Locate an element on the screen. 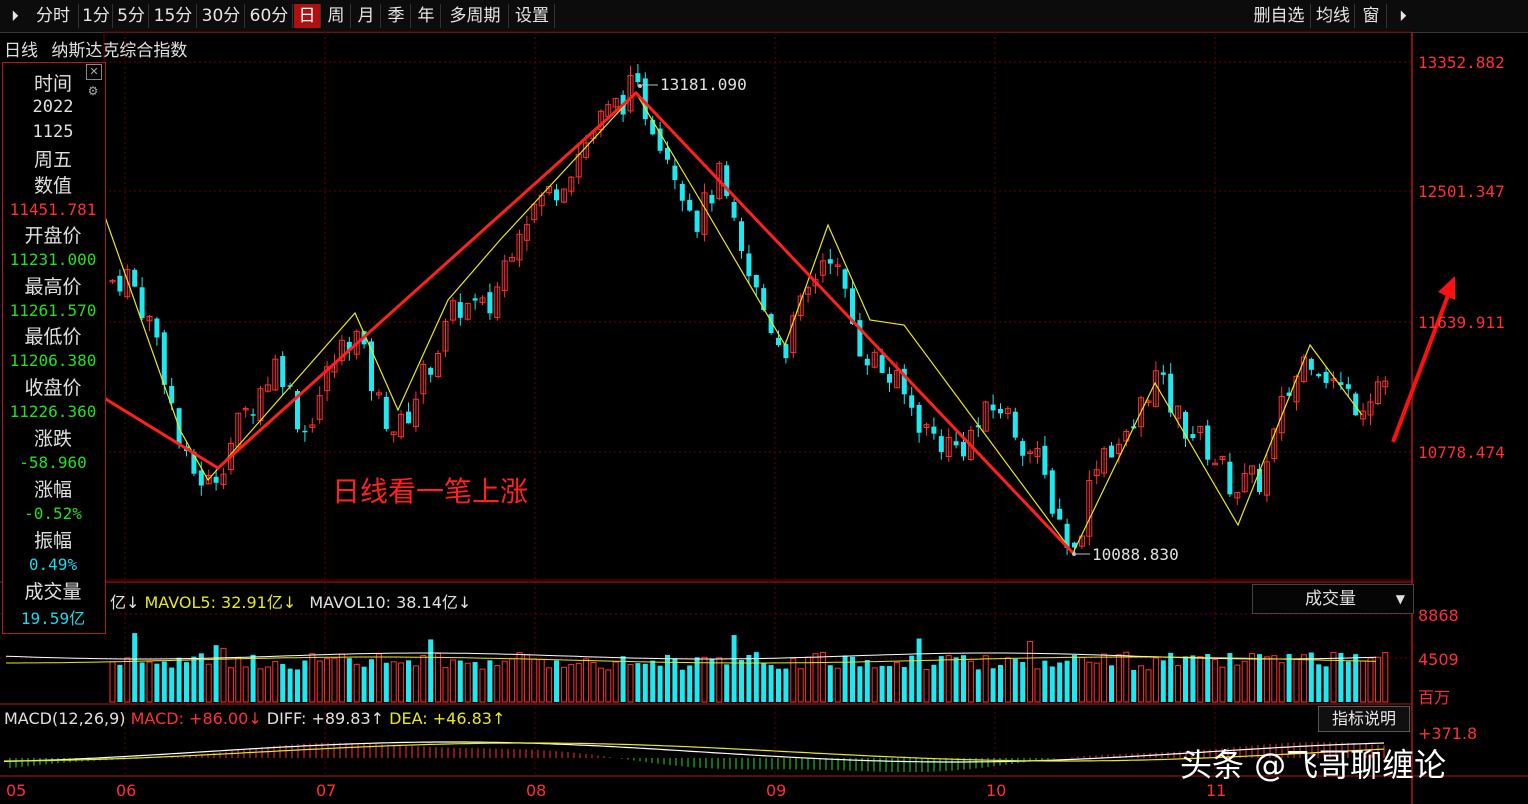  high-value: 11261.570 is located at coordinates (53, 310).